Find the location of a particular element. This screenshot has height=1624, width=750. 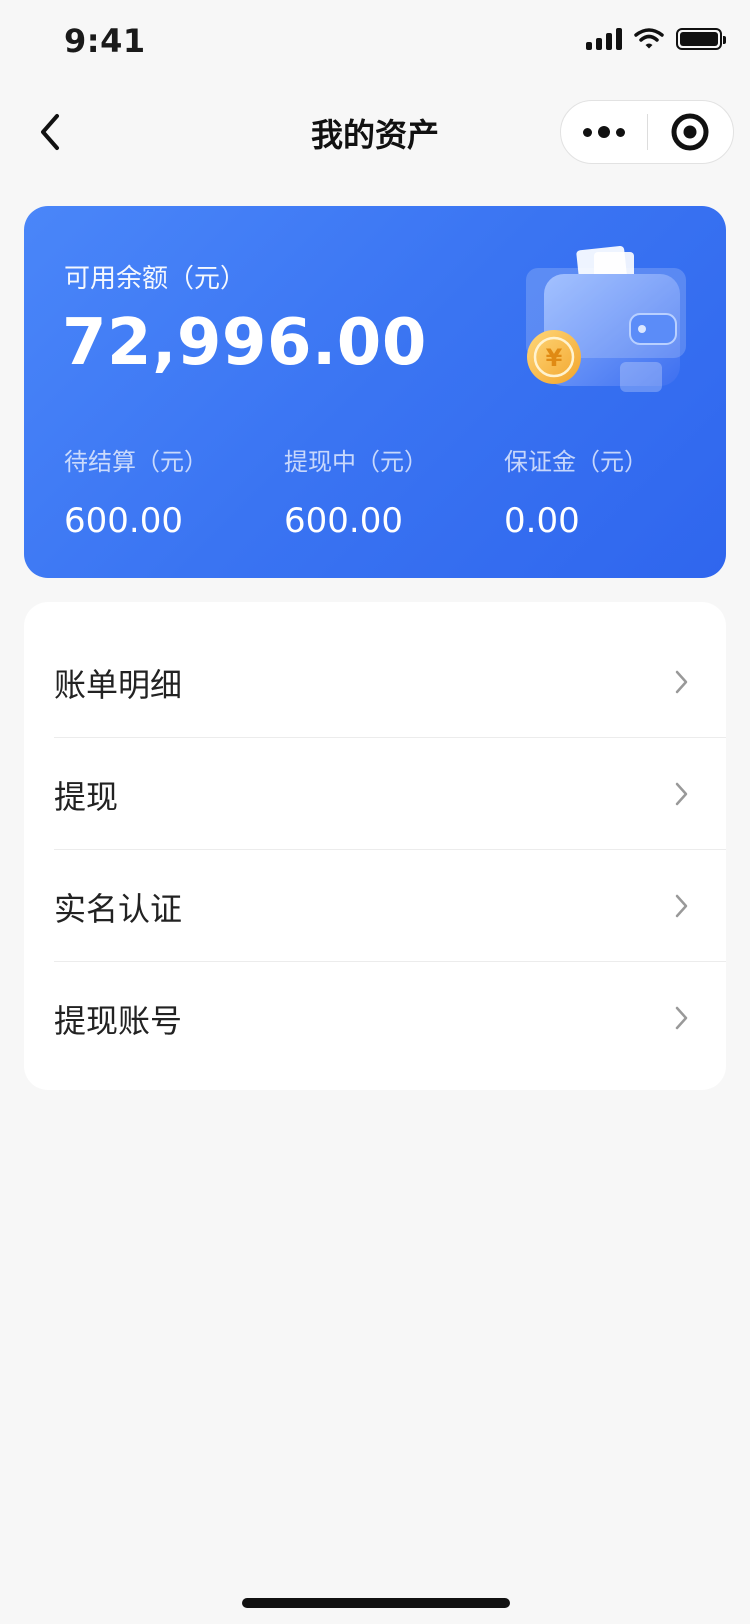

menu-item-bill-details: 账单明细 is located at coordinates (375, 682).